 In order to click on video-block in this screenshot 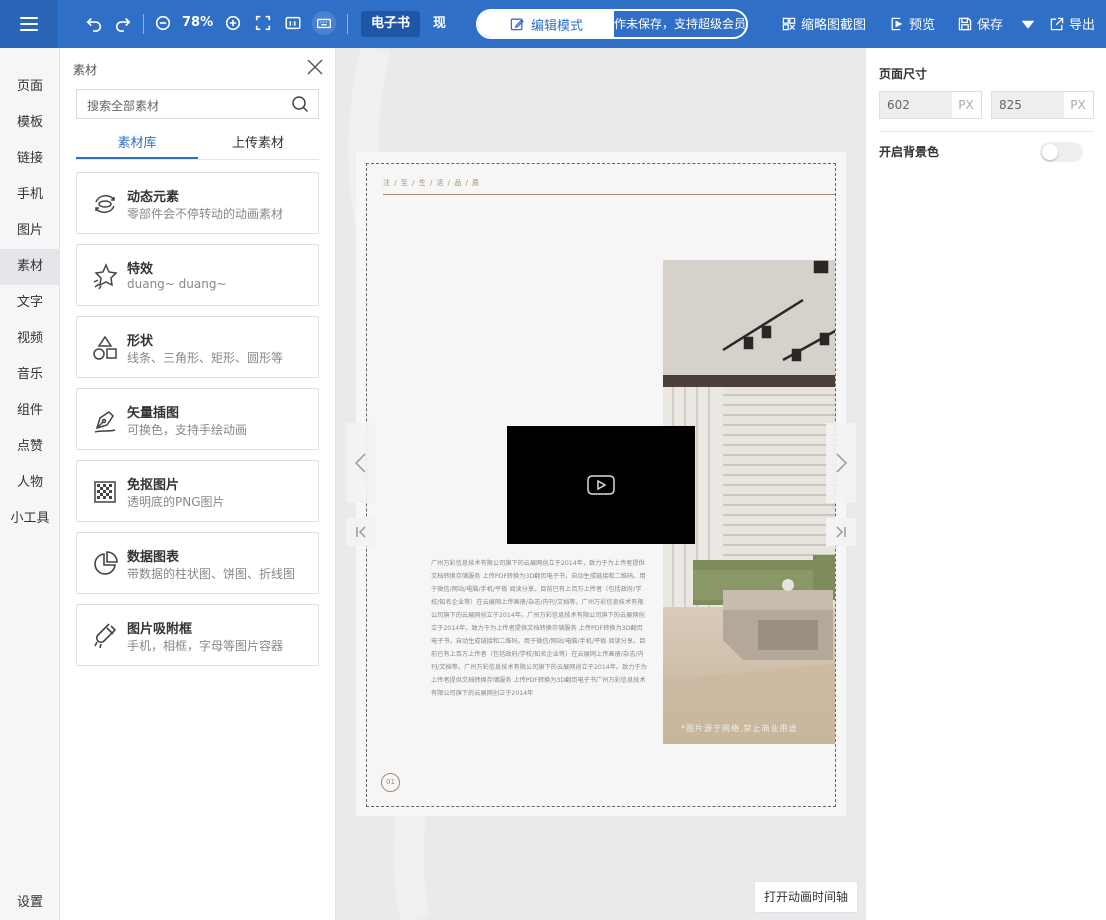, I will do `click(601, 485)`.